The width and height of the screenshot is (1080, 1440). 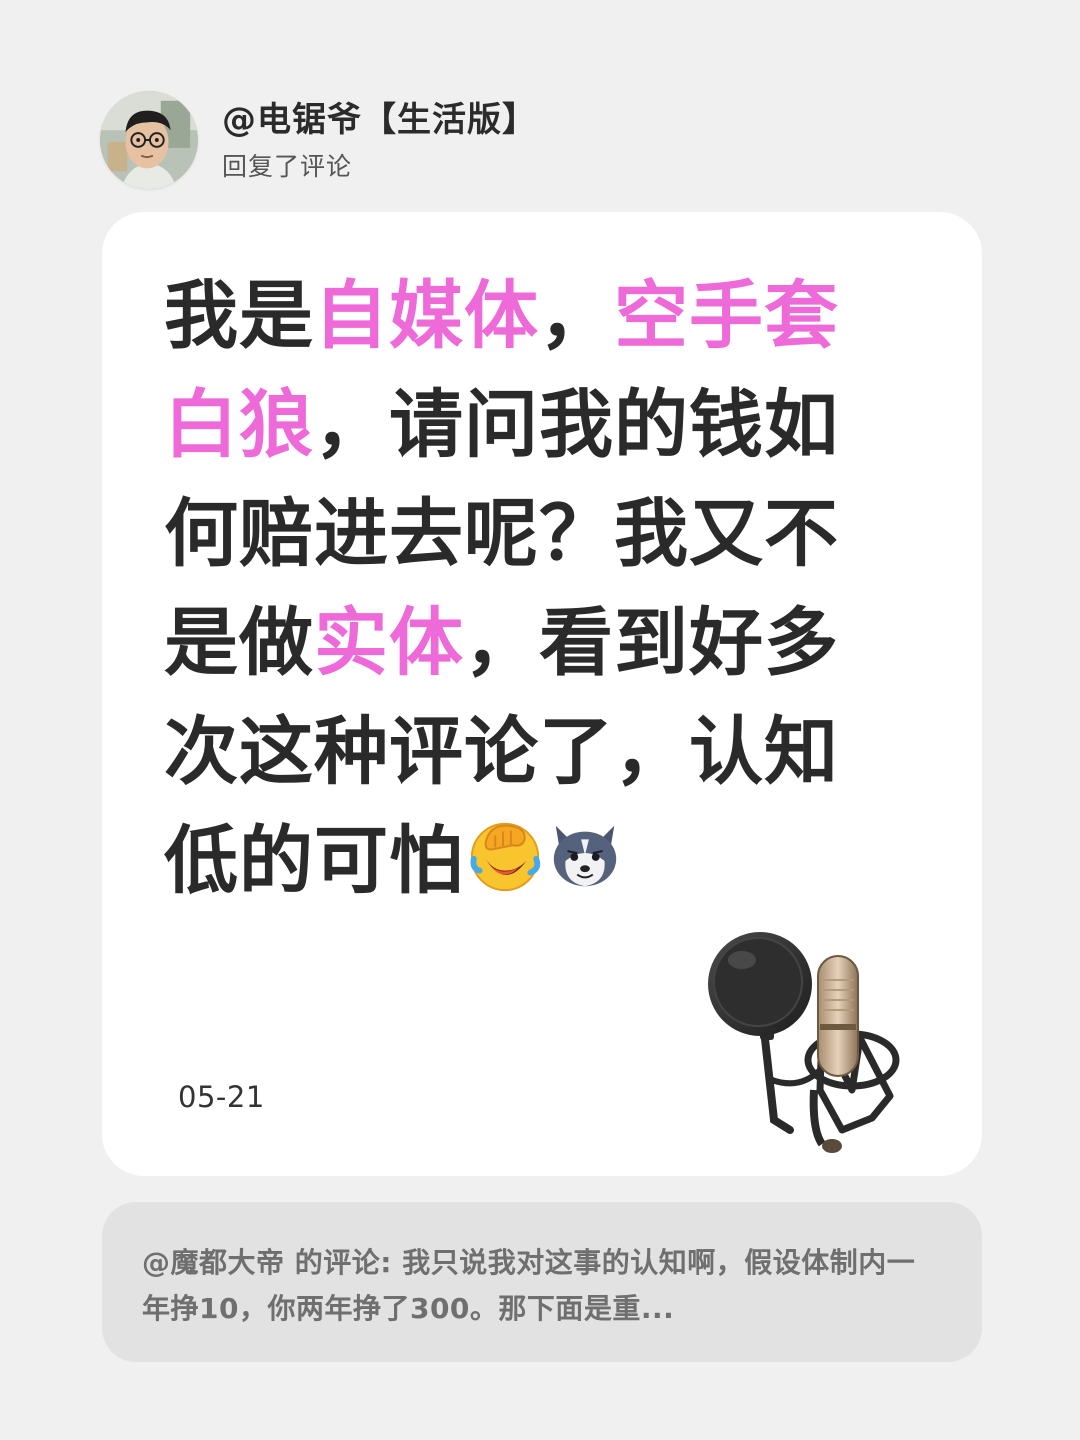 I want to click on studio-microphone-icon, so click(x=802, y=1040).